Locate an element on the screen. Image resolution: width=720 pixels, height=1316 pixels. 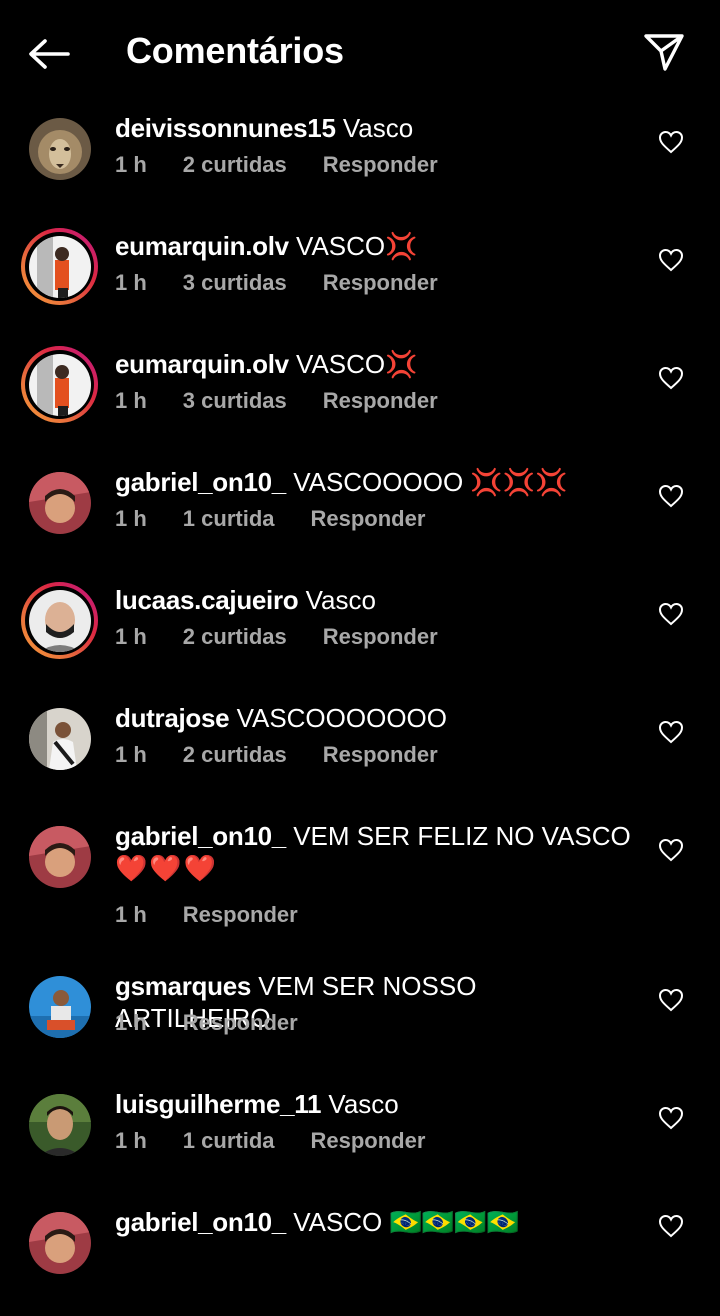
comment-text: deivissonnunes15 Vasco is located at coordinates (375, 128).